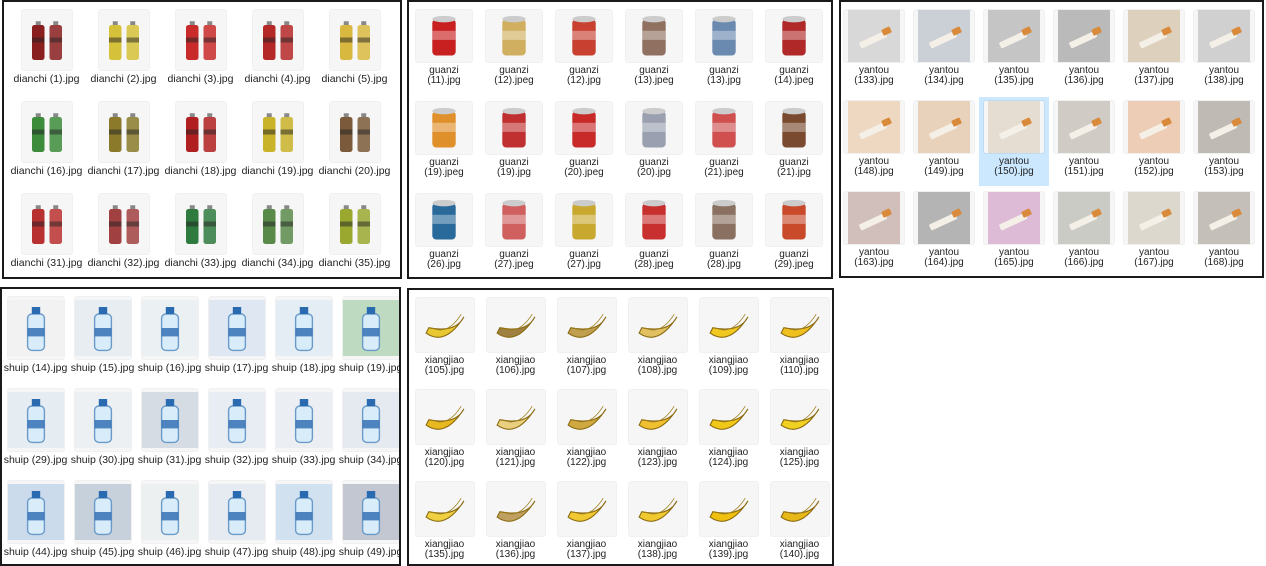  I want to click on file-item: yantou (164).jpg, so click(944, 232).